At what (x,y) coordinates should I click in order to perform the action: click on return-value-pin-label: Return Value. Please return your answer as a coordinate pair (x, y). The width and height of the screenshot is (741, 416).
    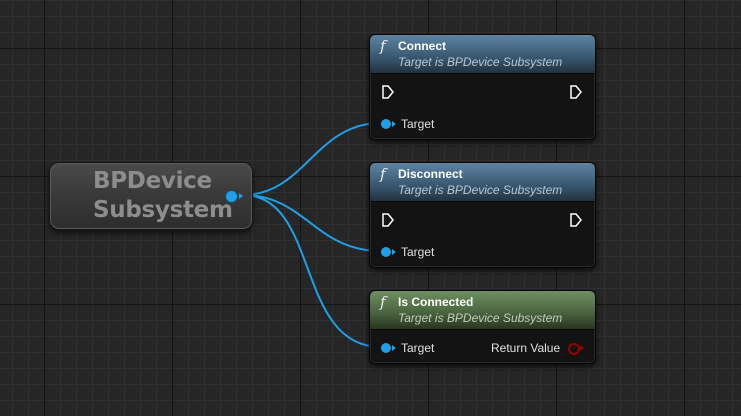
    Looking at the image, I should click on (526, 348).